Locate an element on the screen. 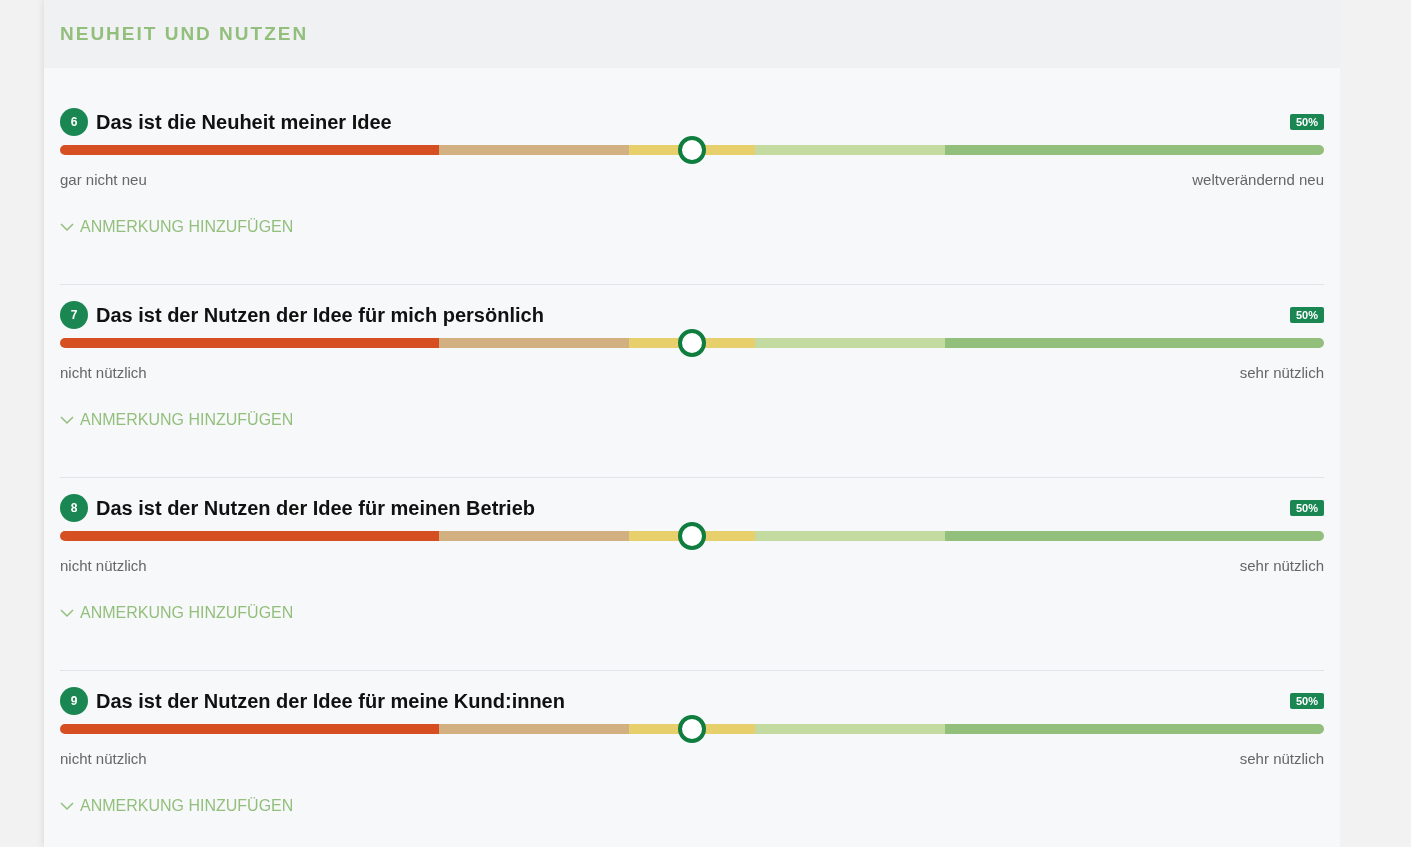  question-number: 8 is located at coordinates (74, 508).